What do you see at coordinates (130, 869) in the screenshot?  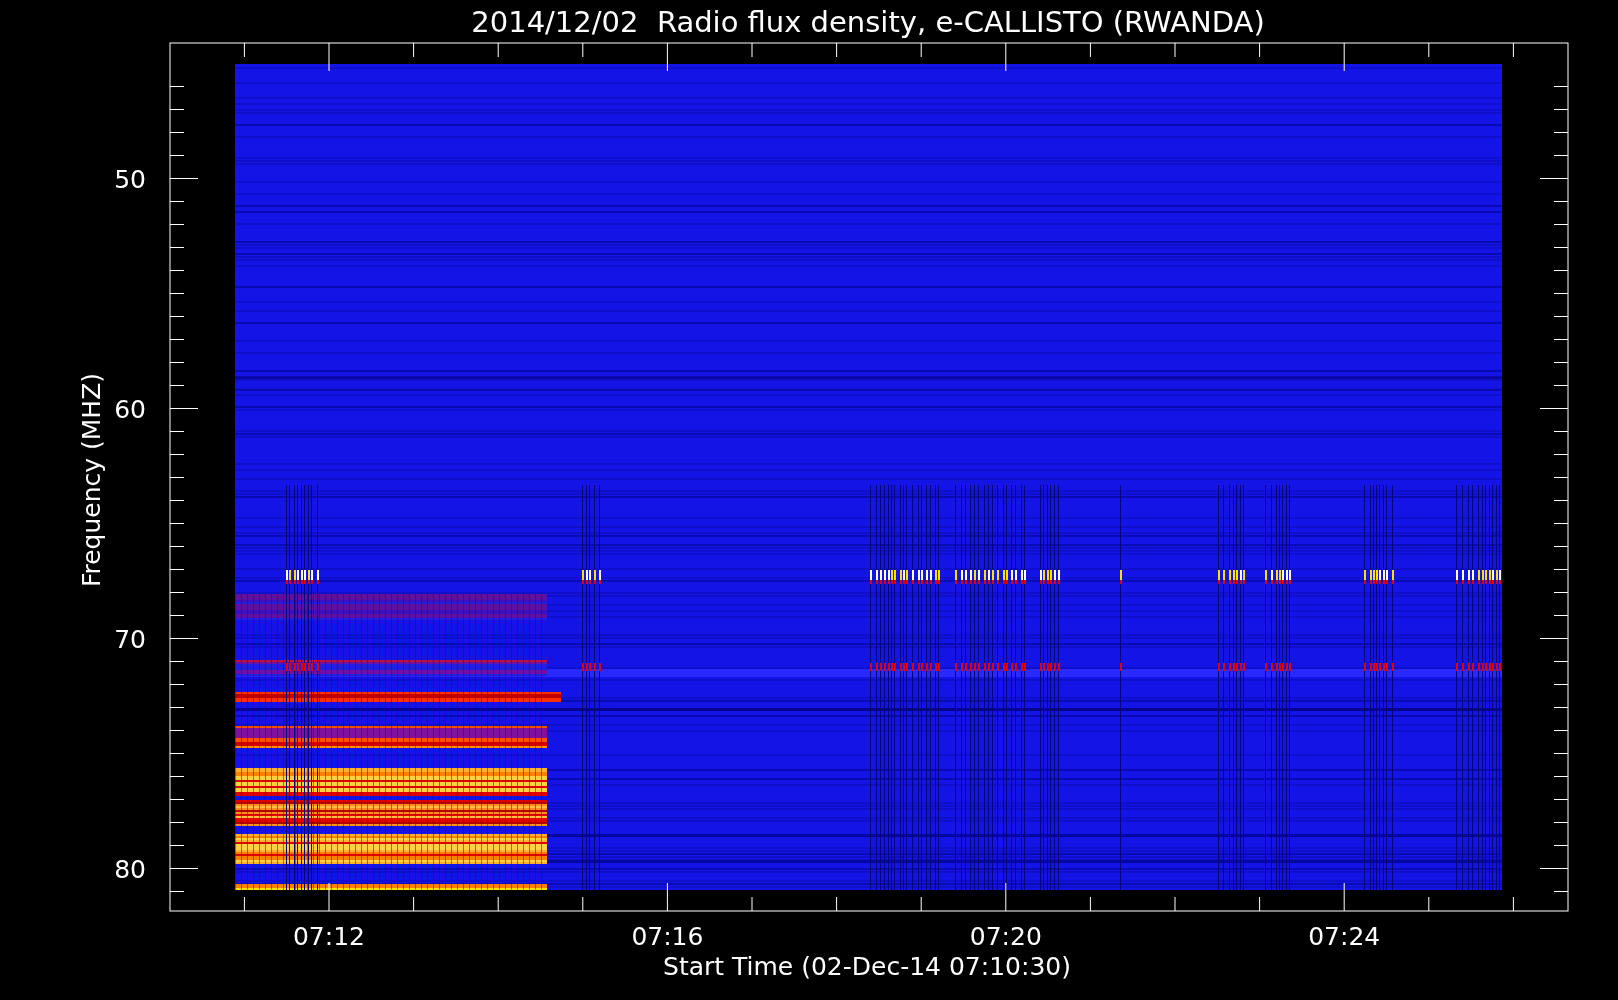 I see `y-tick-label: 80` at bounding box center [130, 869].